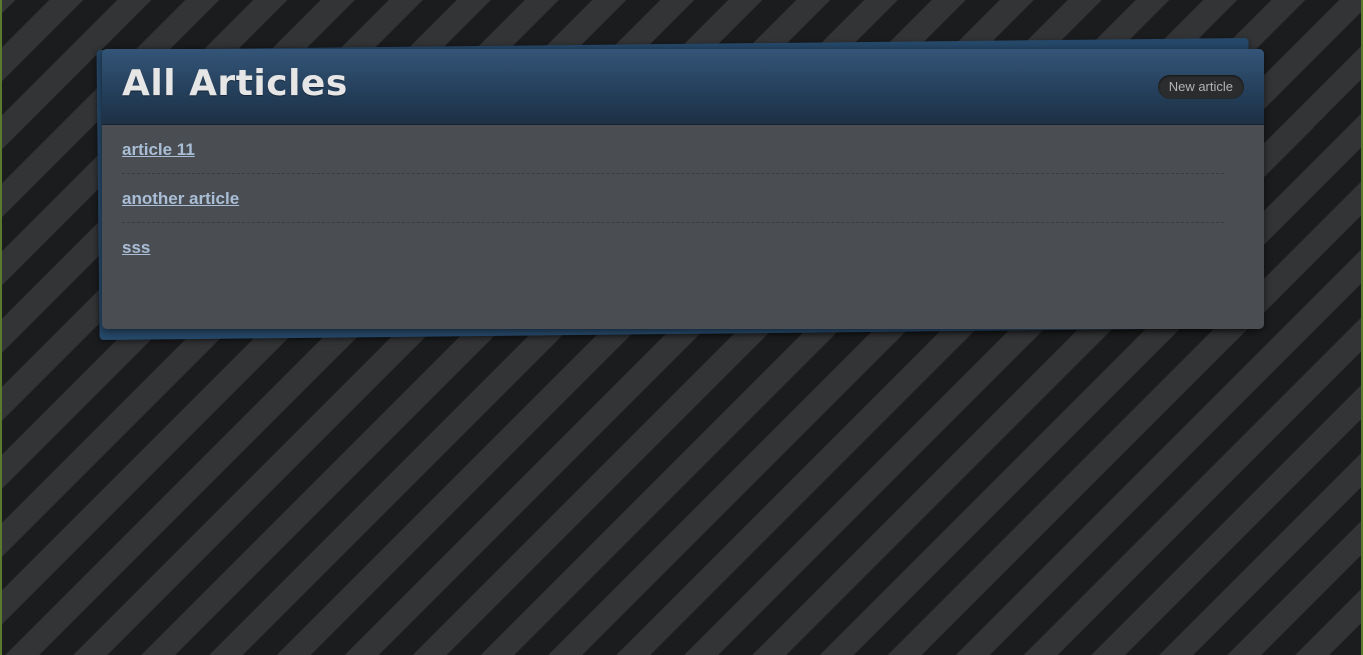 The width and height of the screenshot is (1363, 655). What do you see at coordinates (683, 87) in the screenshot?
I see `panel-header: All Articles New article` at bounding box center [683, 87].